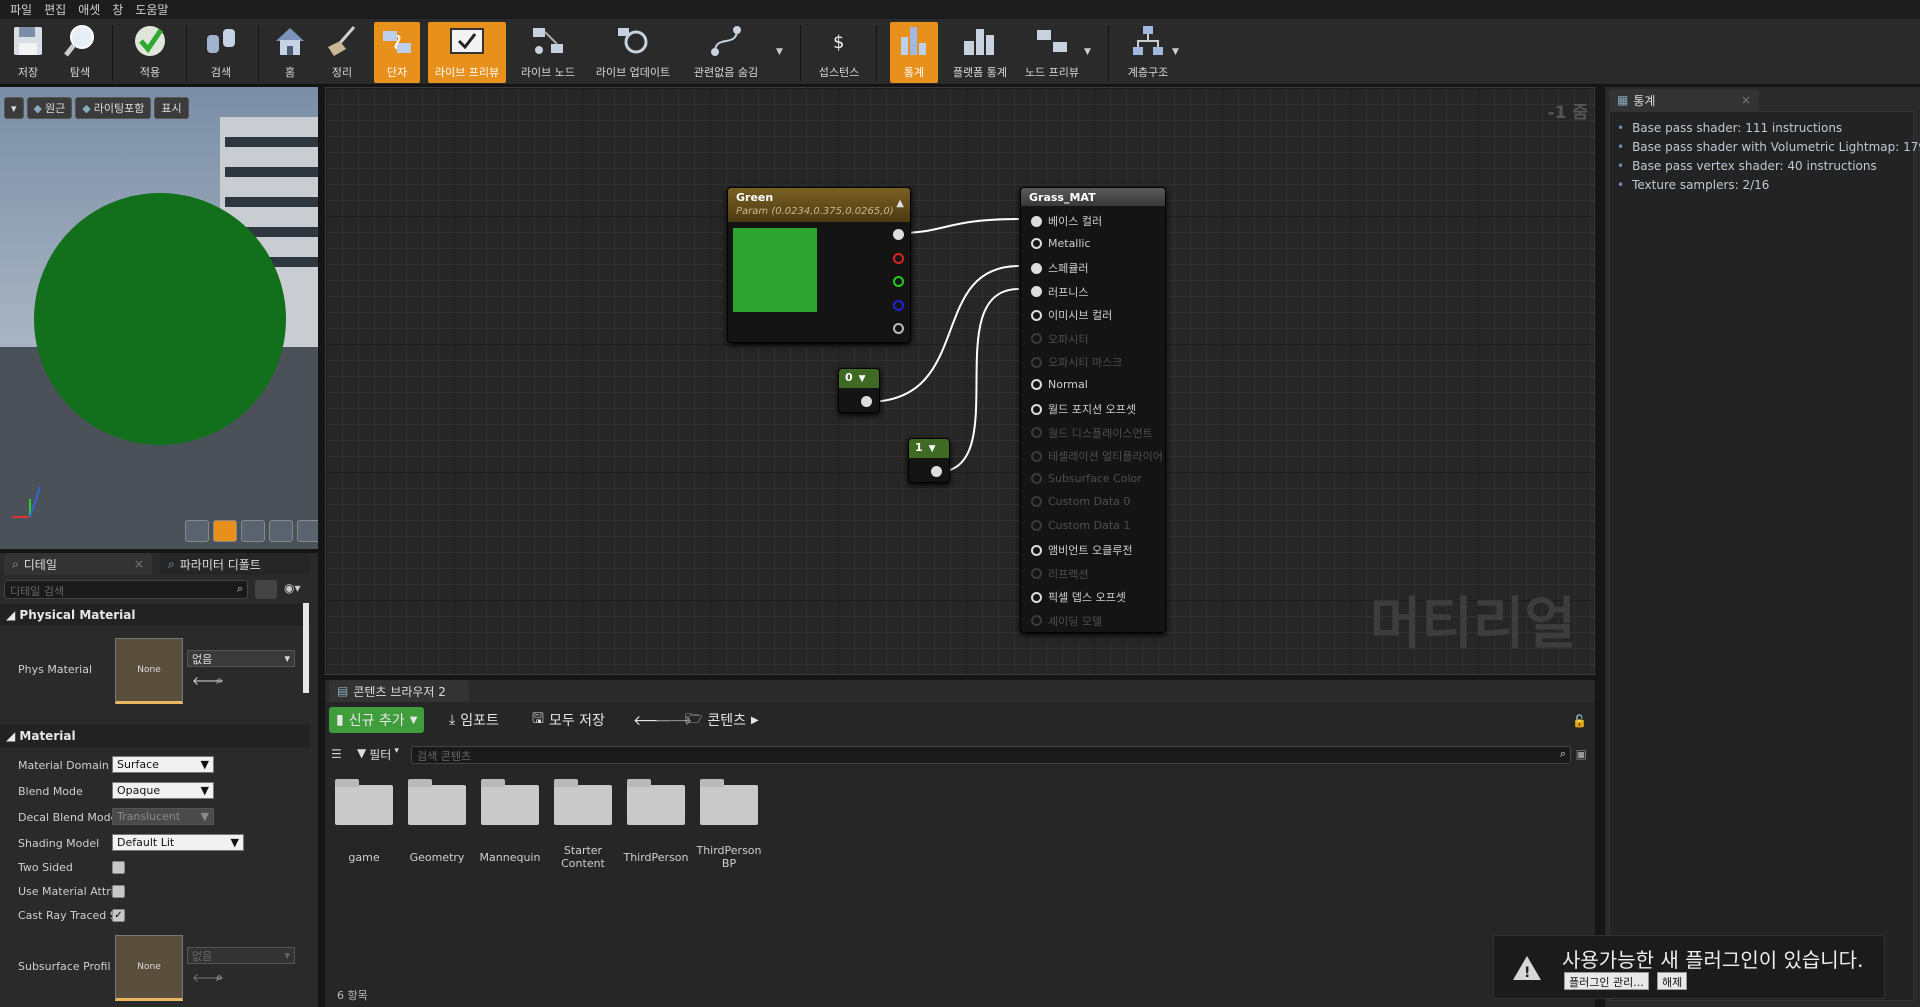  I want to click on folder-label: Geometry, so click(437, 857).